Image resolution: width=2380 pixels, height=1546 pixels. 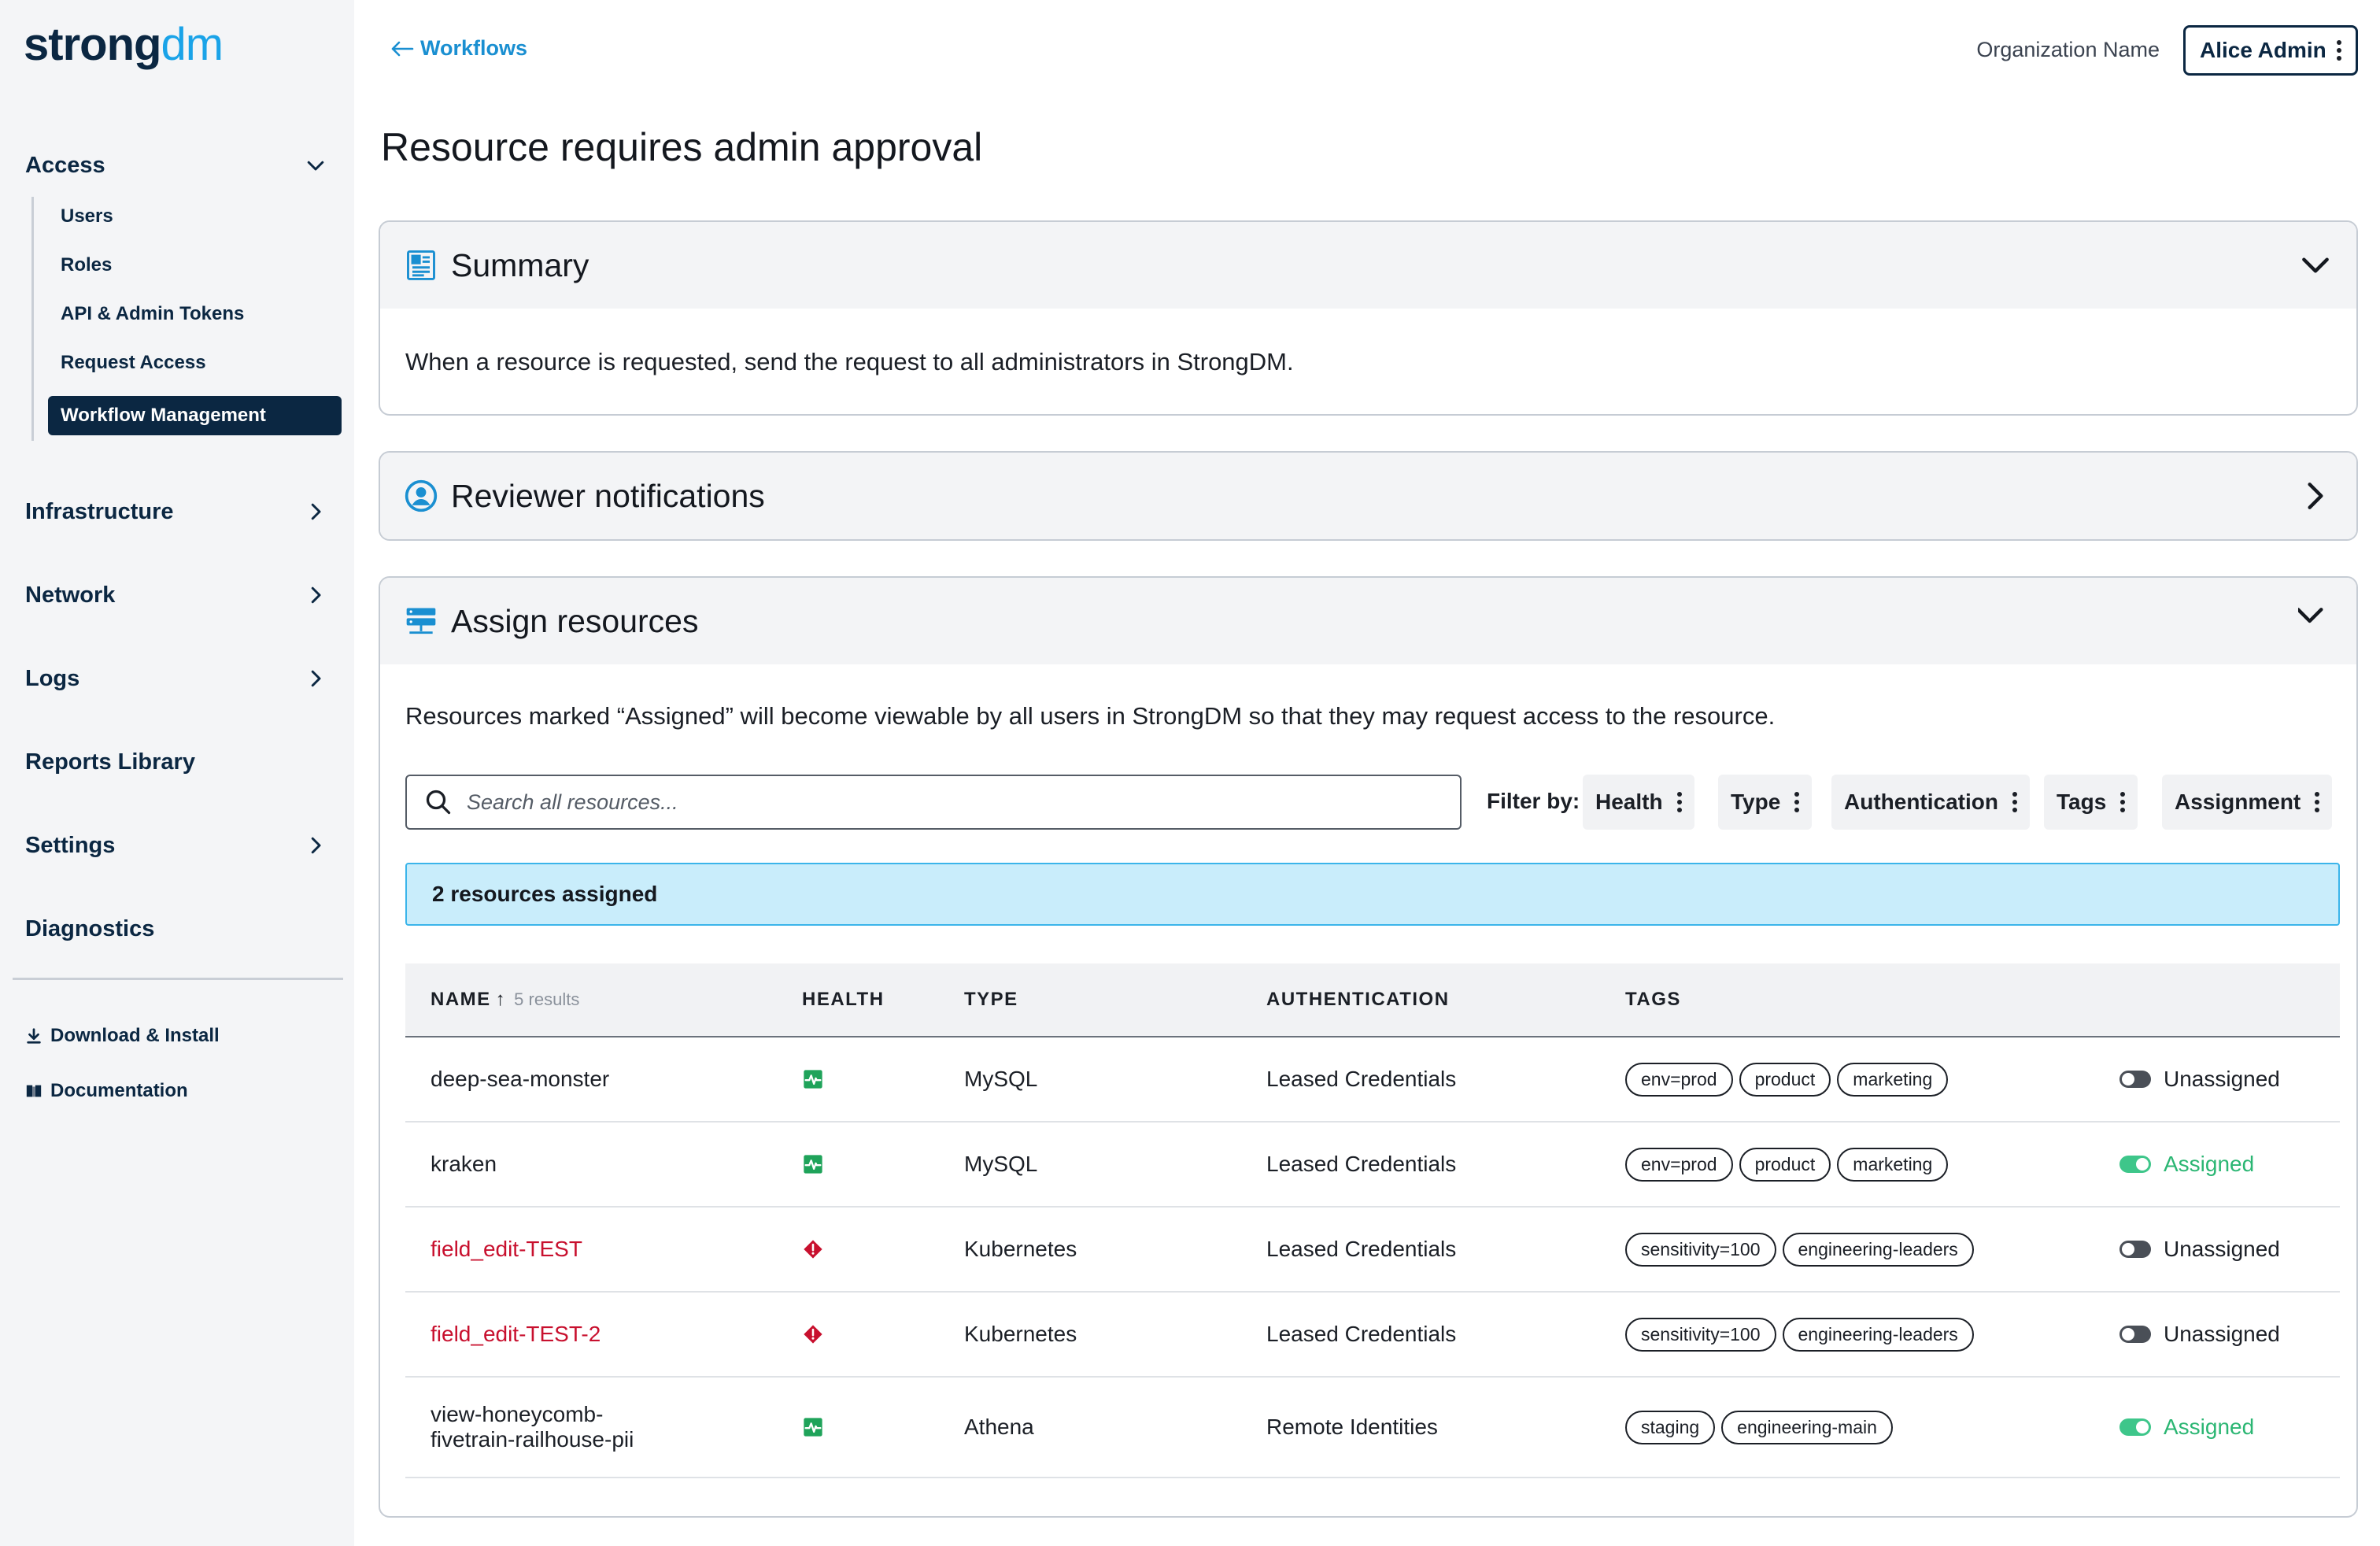 I want to click on sidebar-section-label: Infrastructure, so click(x=99, y=511).